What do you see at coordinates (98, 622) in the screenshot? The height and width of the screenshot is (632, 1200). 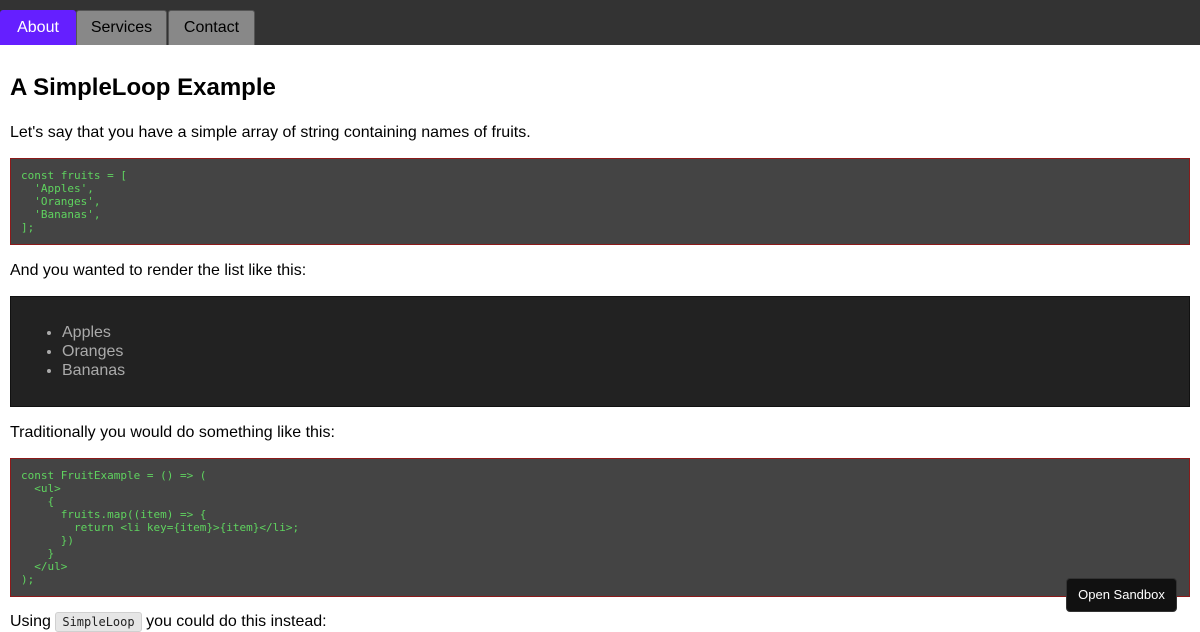 I see `simpleloop-inline-code: SimpleLoop` at bounding box center [98, 622].